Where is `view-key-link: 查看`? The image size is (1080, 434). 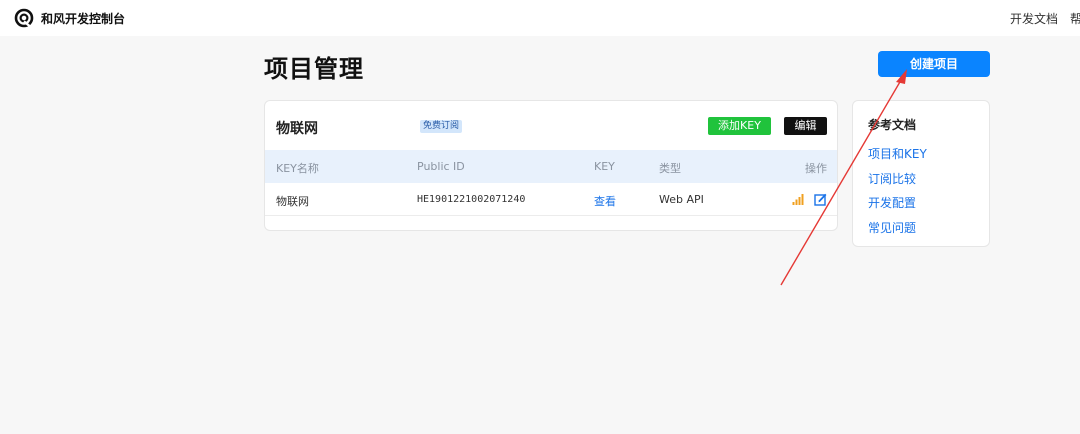
view-key-link: 查看 is located at coordinates (605, 201).